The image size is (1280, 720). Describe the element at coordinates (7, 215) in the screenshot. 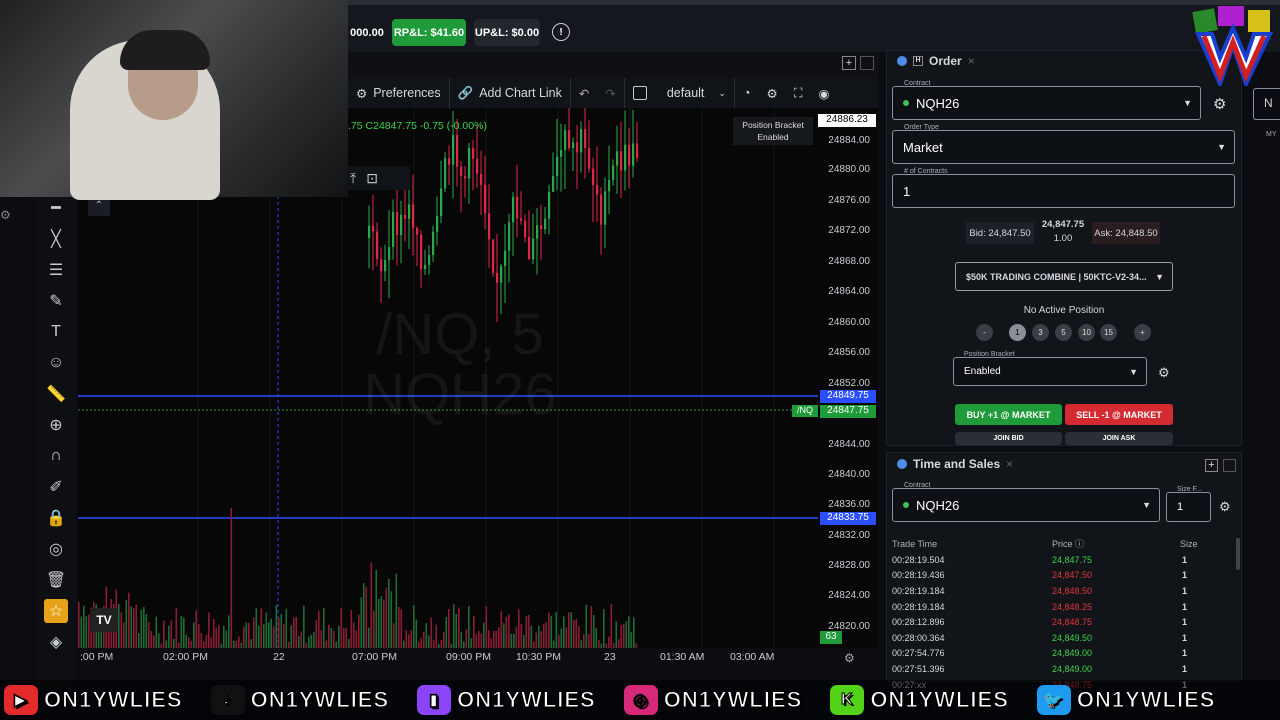

I see `gear-icon: ⚙` at that location.